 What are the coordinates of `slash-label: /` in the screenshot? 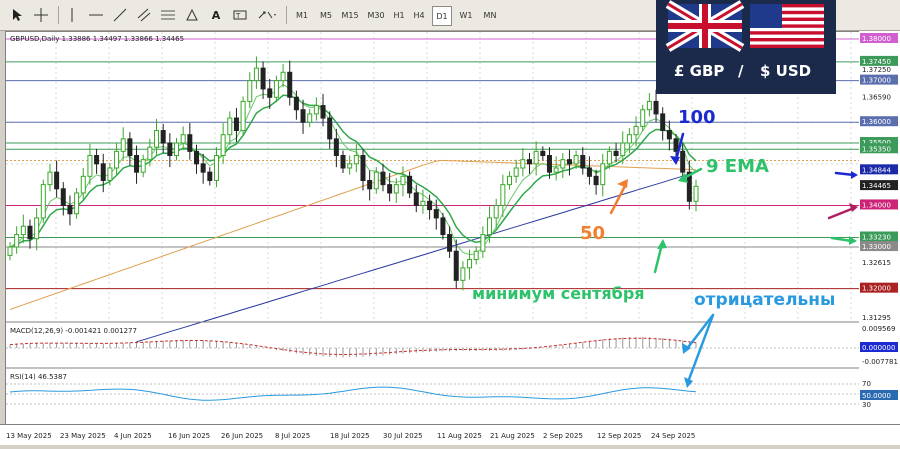 It's located at (741, 71).